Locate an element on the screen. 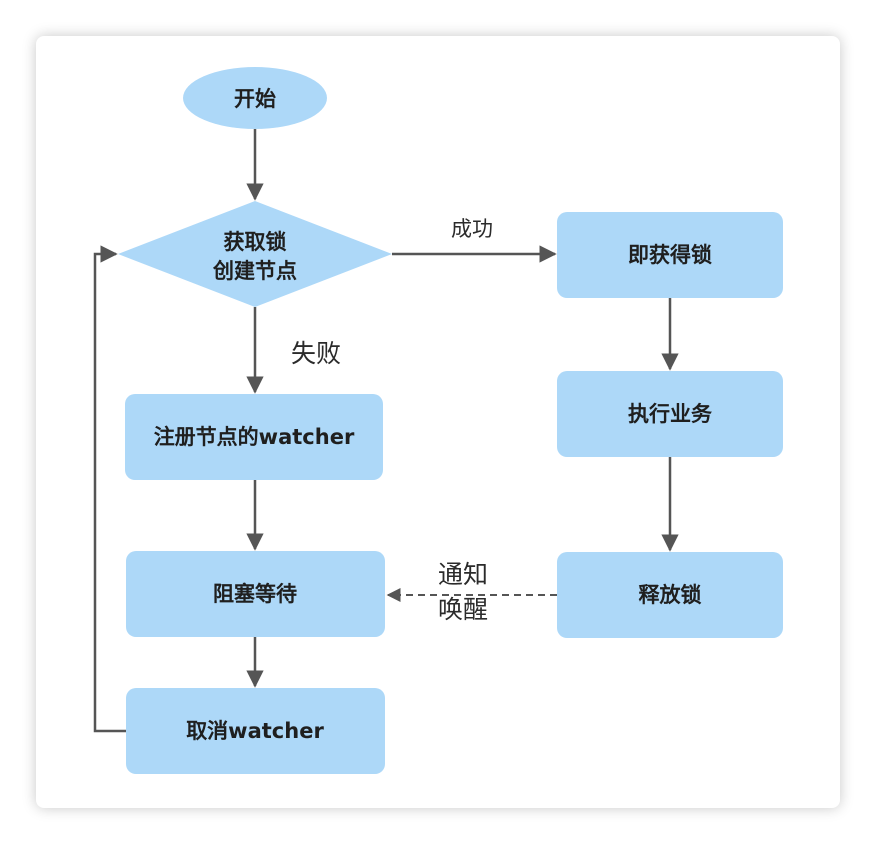 This screenshot has height=846, width=876. start-label: 开始 is located at coordinates (255, 99).